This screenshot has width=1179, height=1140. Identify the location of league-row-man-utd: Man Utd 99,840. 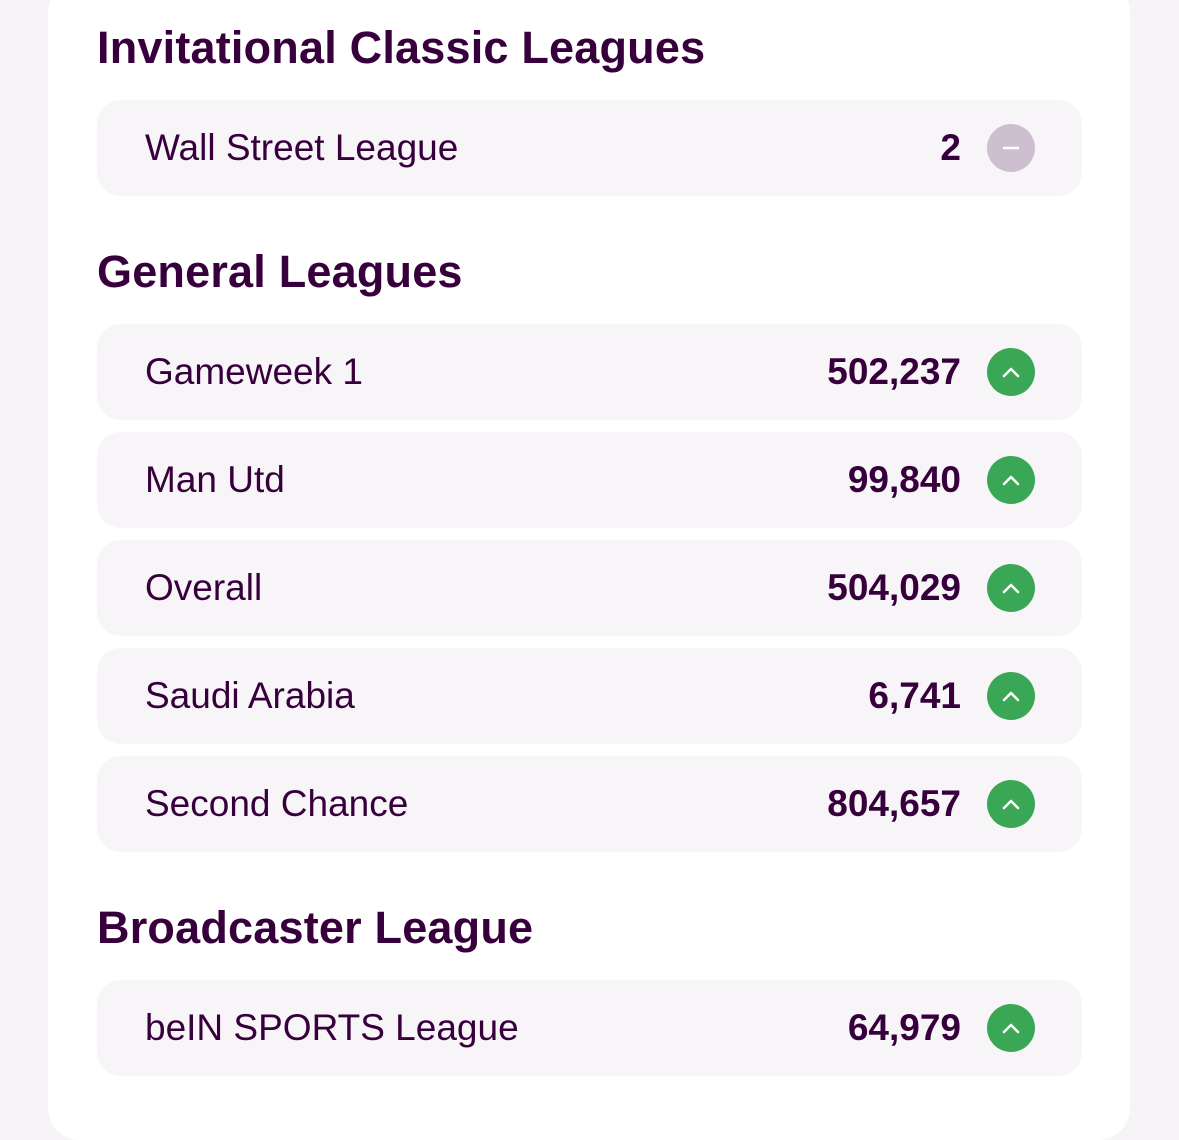
(589, 480).